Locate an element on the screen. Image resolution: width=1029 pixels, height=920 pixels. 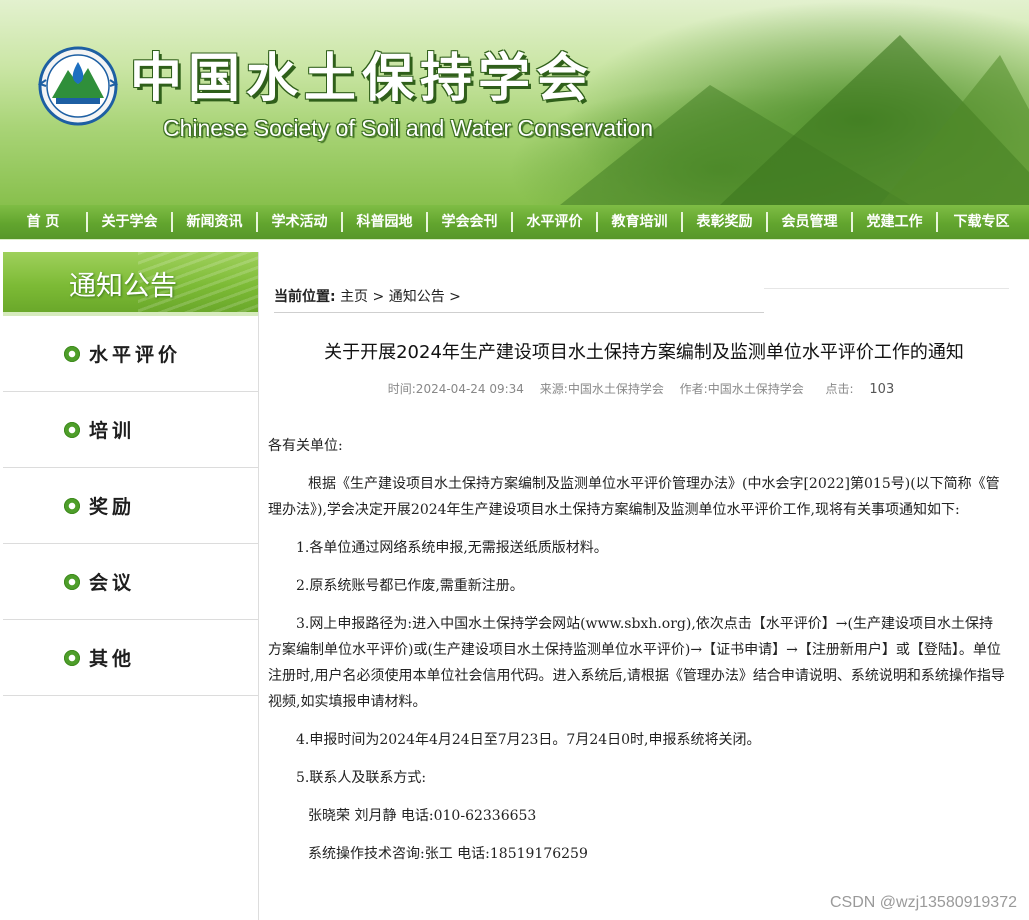
nav-item-home: 首 页 is located at coordinates (43, 222).